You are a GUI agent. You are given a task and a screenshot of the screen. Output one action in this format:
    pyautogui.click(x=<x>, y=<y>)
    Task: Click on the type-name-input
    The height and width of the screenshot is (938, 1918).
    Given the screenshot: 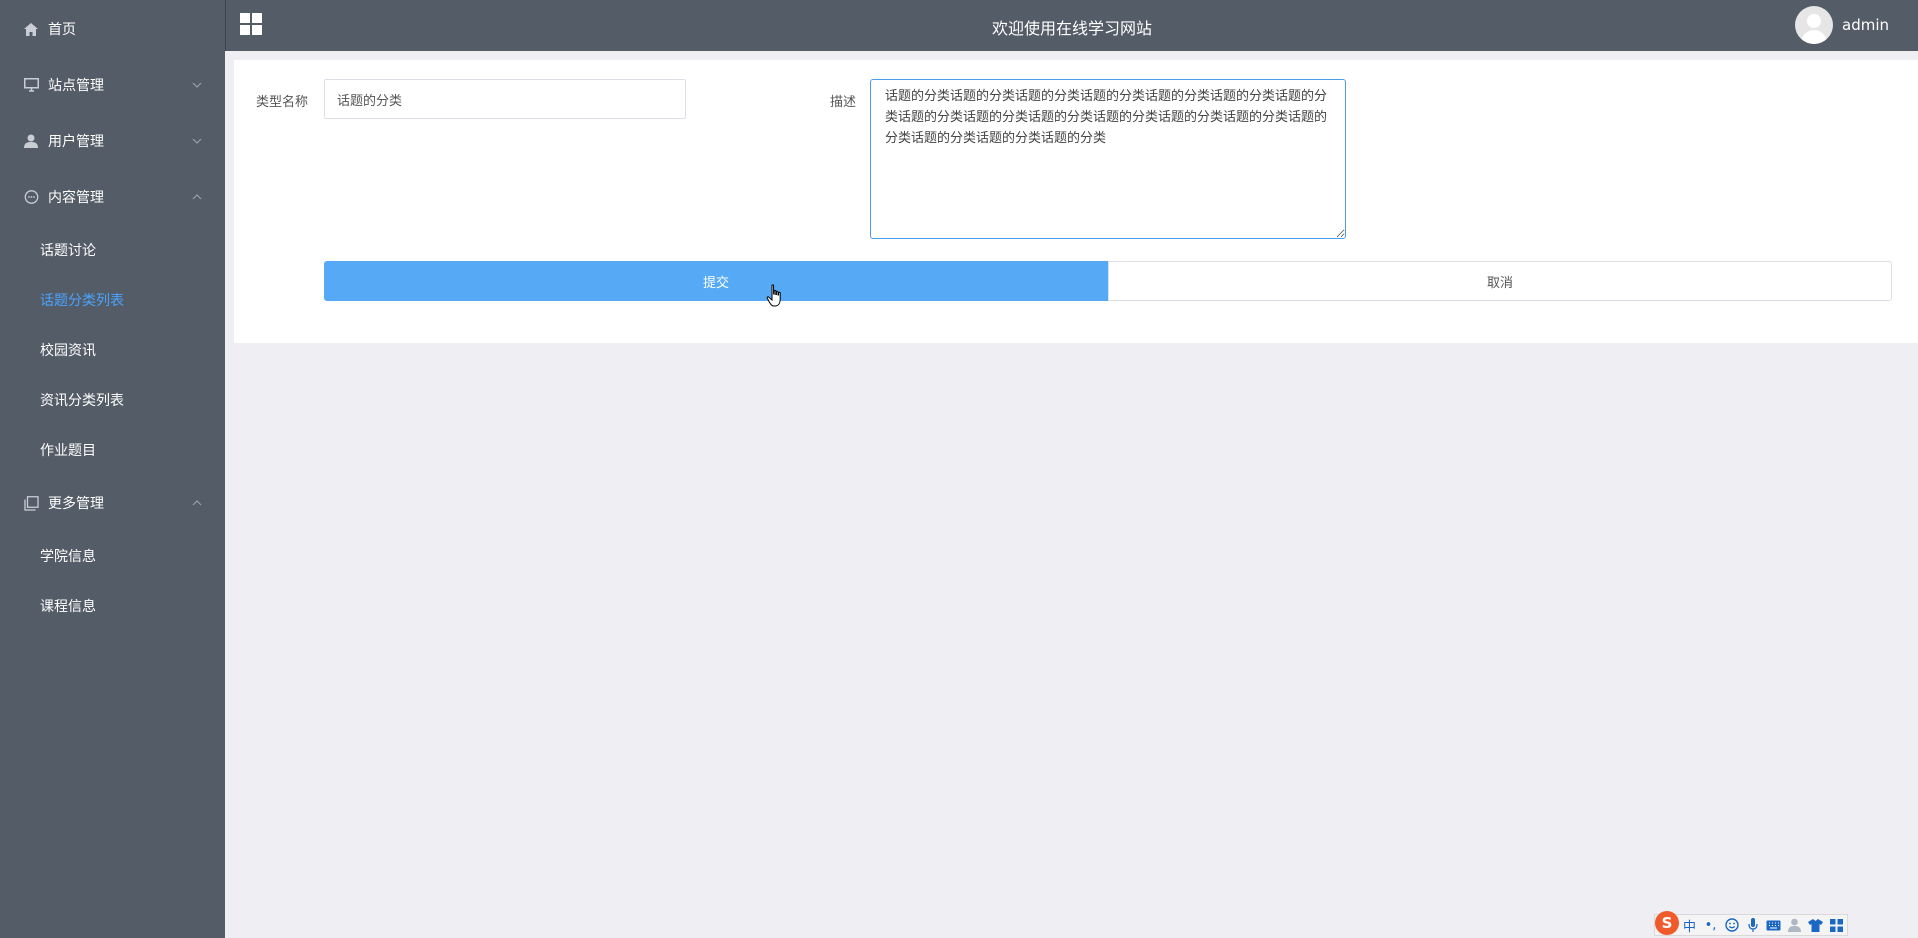 What is the action you would take?
    pyautogui.click(x=505, y=99)
    